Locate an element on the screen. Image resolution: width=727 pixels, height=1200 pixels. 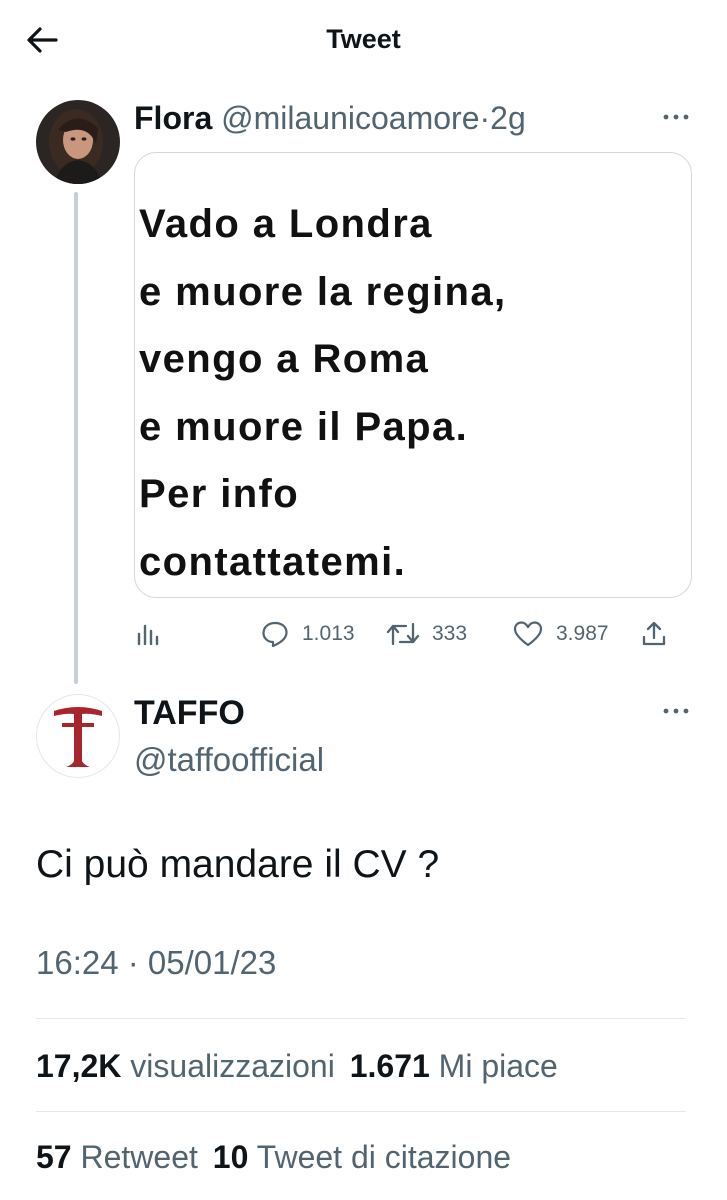
thread-connector is located at coordinates (76, 438).